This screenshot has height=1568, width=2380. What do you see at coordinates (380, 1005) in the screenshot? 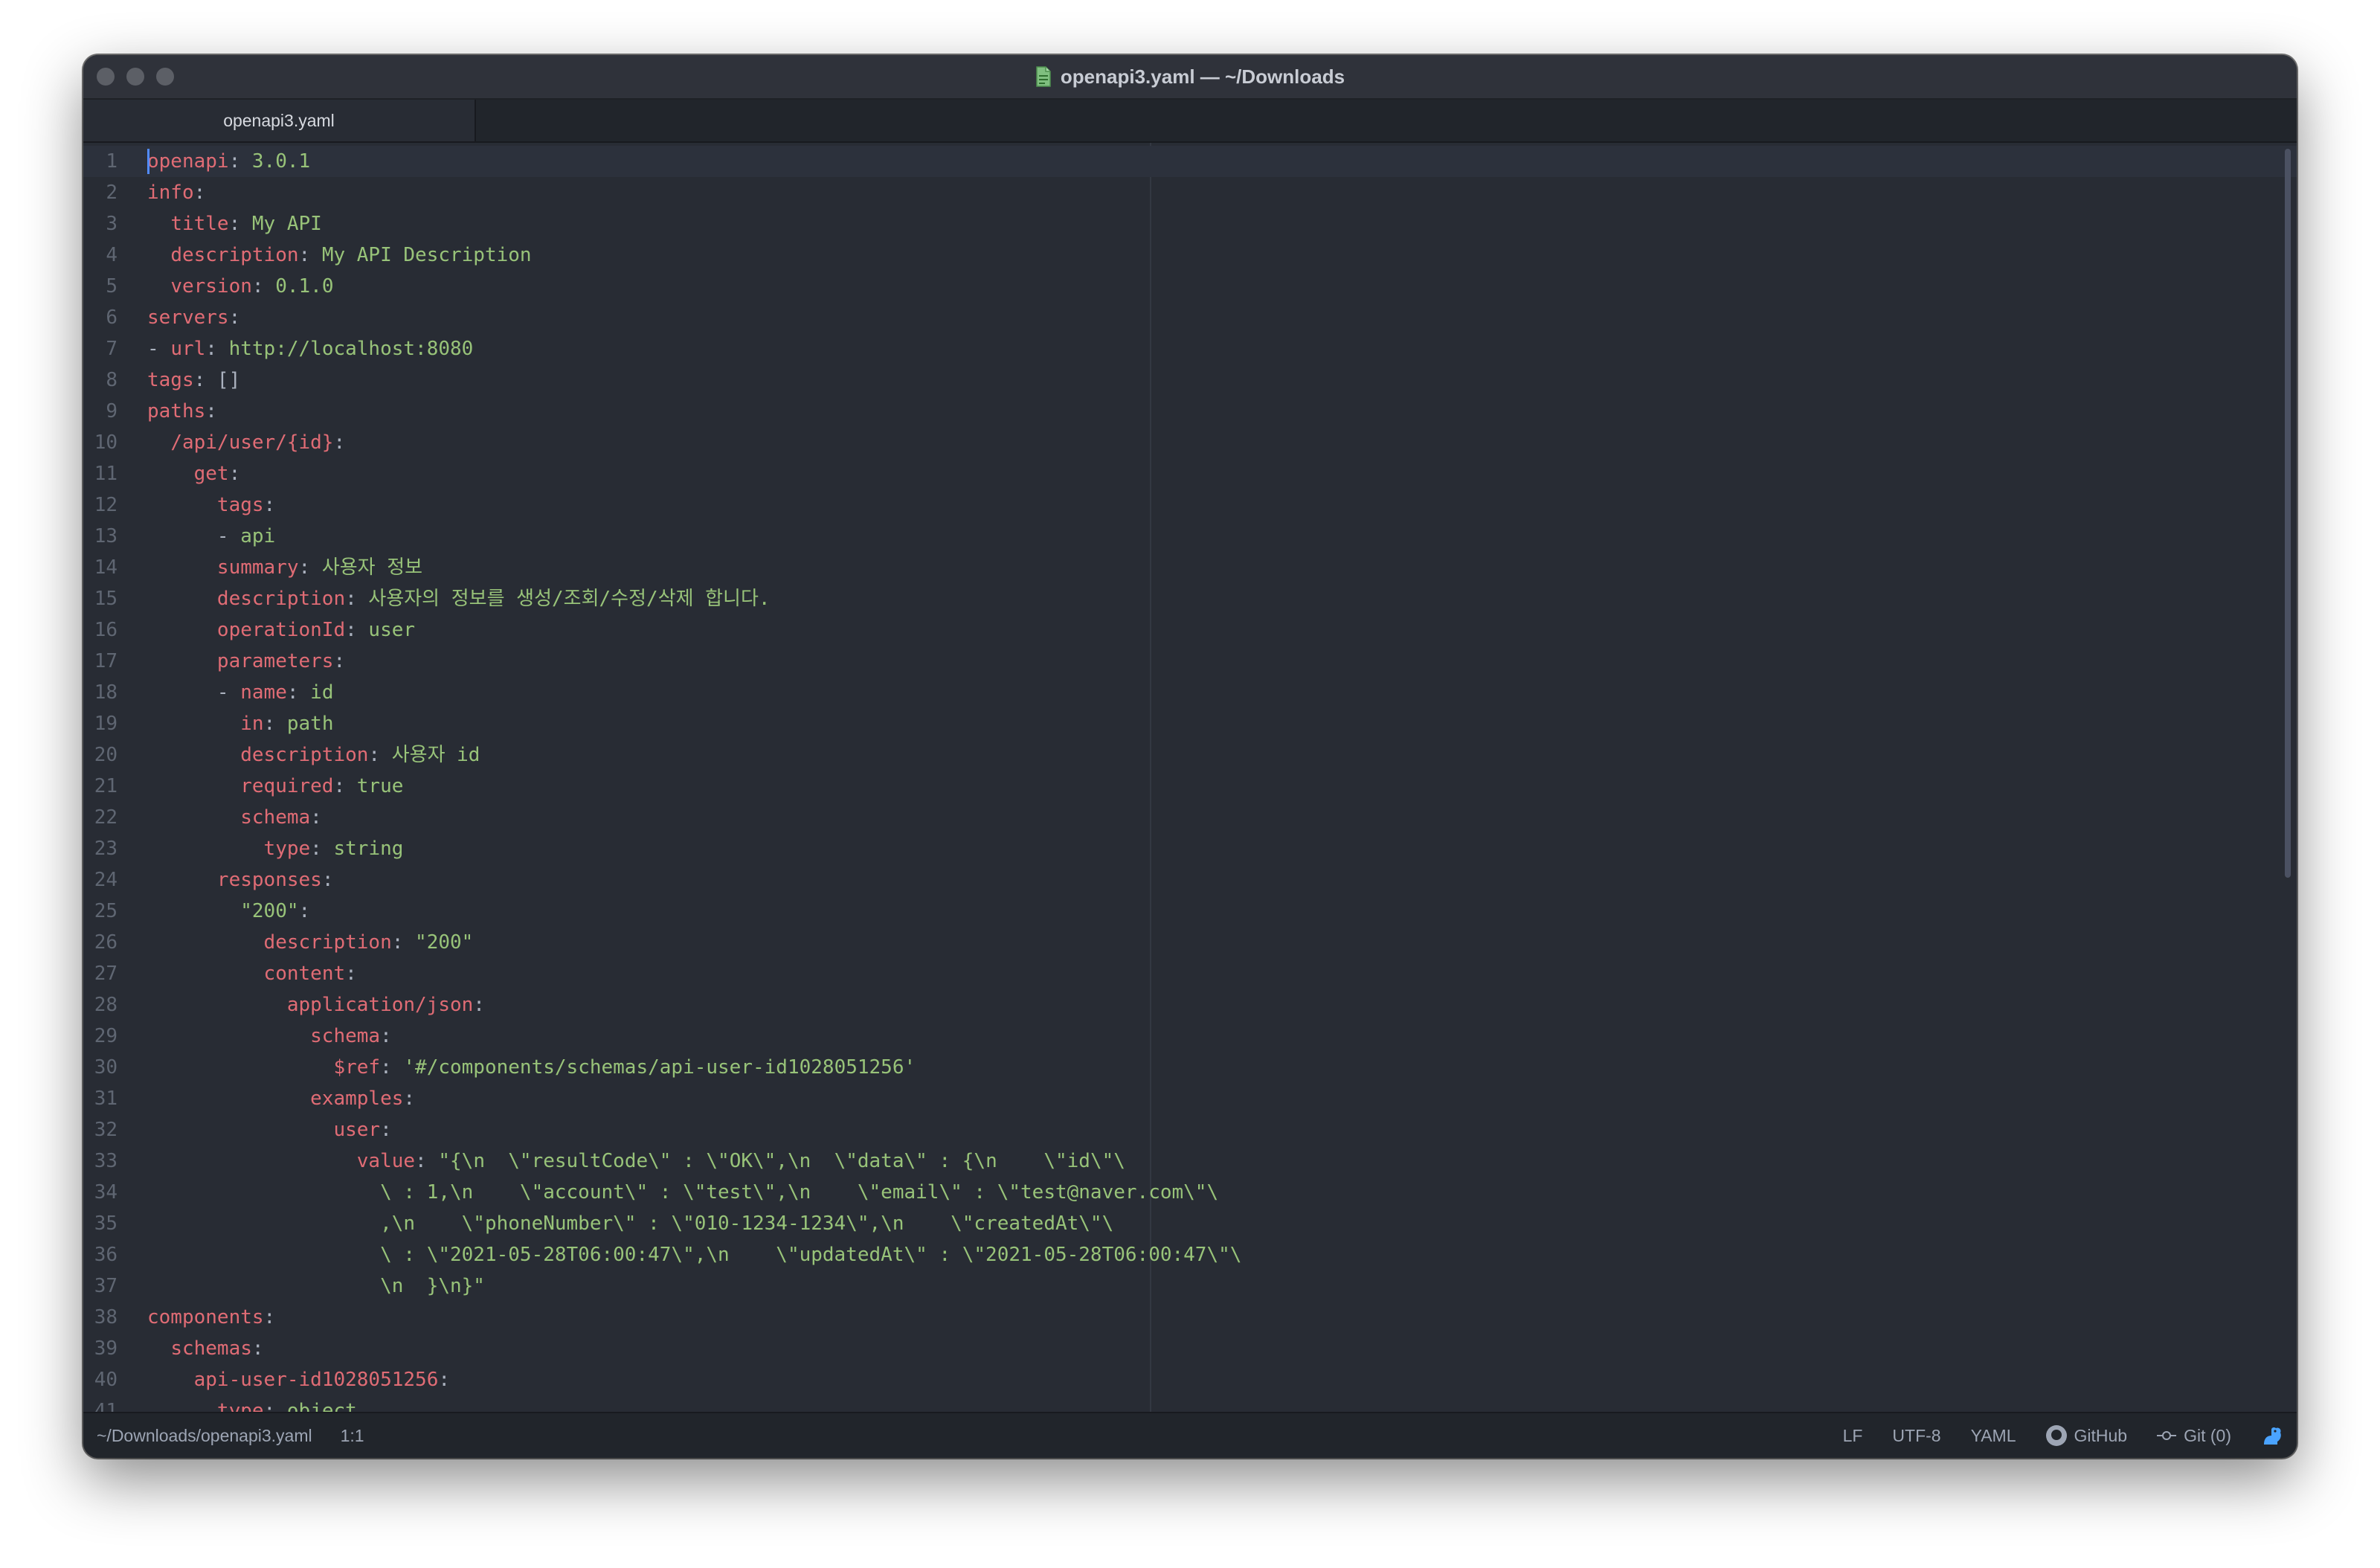
I see `yaml-key: application/json` at bounding box center [380, 1005].